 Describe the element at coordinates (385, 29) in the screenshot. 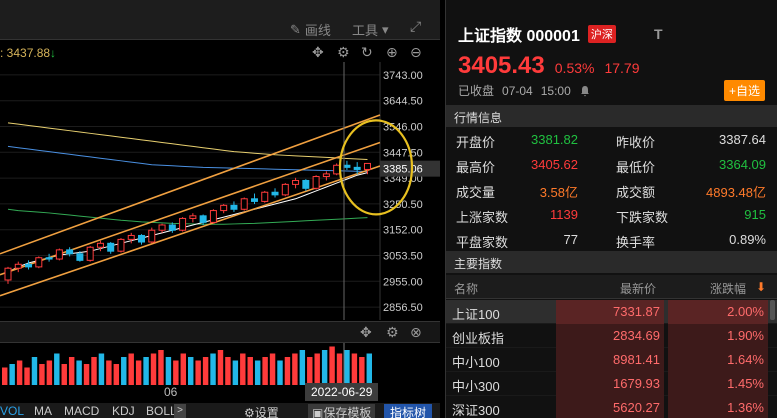

I see `caret-down-icon: ▾` at that location.